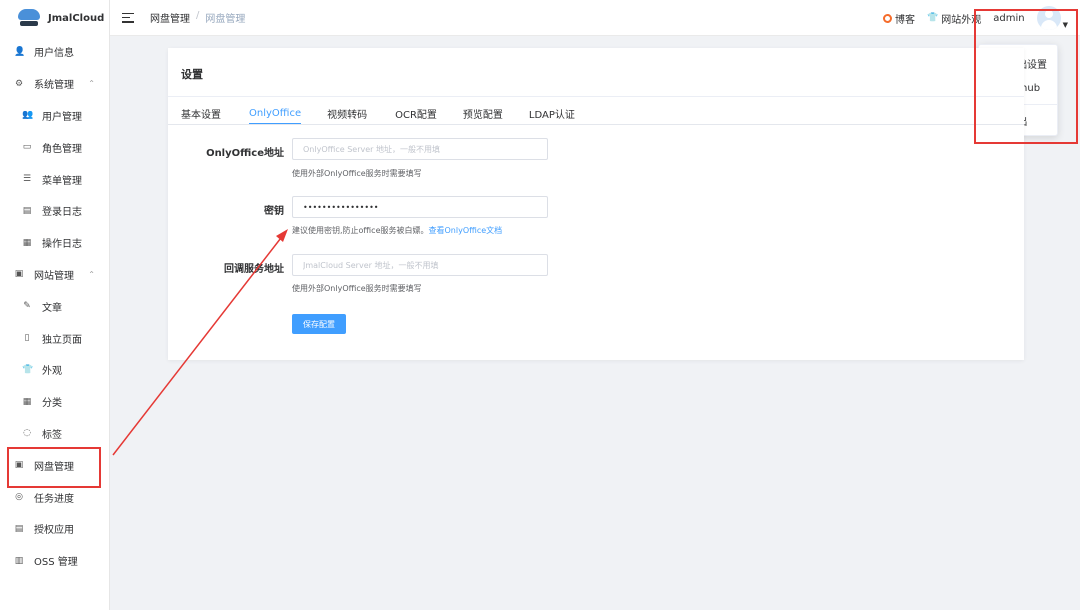  What do you see at coordinates (19, 528) in the screenshot?
I see `app-icon: ▤` at bounding box center [19, 528].